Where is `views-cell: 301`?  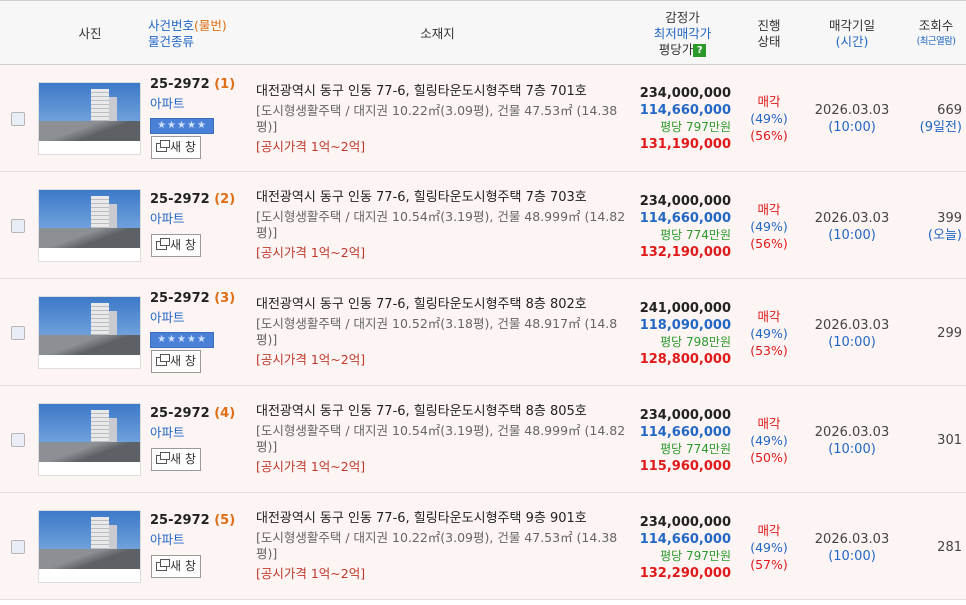 views-cell: 301 is located at coordinates (934, 440).